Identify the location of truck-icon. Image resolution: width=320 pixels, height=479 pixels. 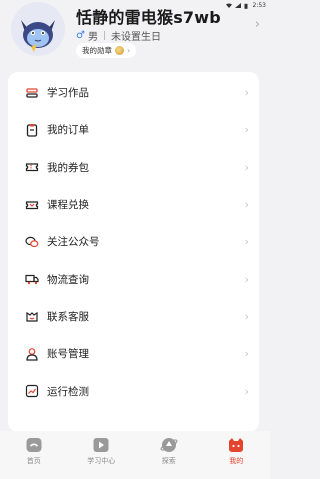
(32, 279).